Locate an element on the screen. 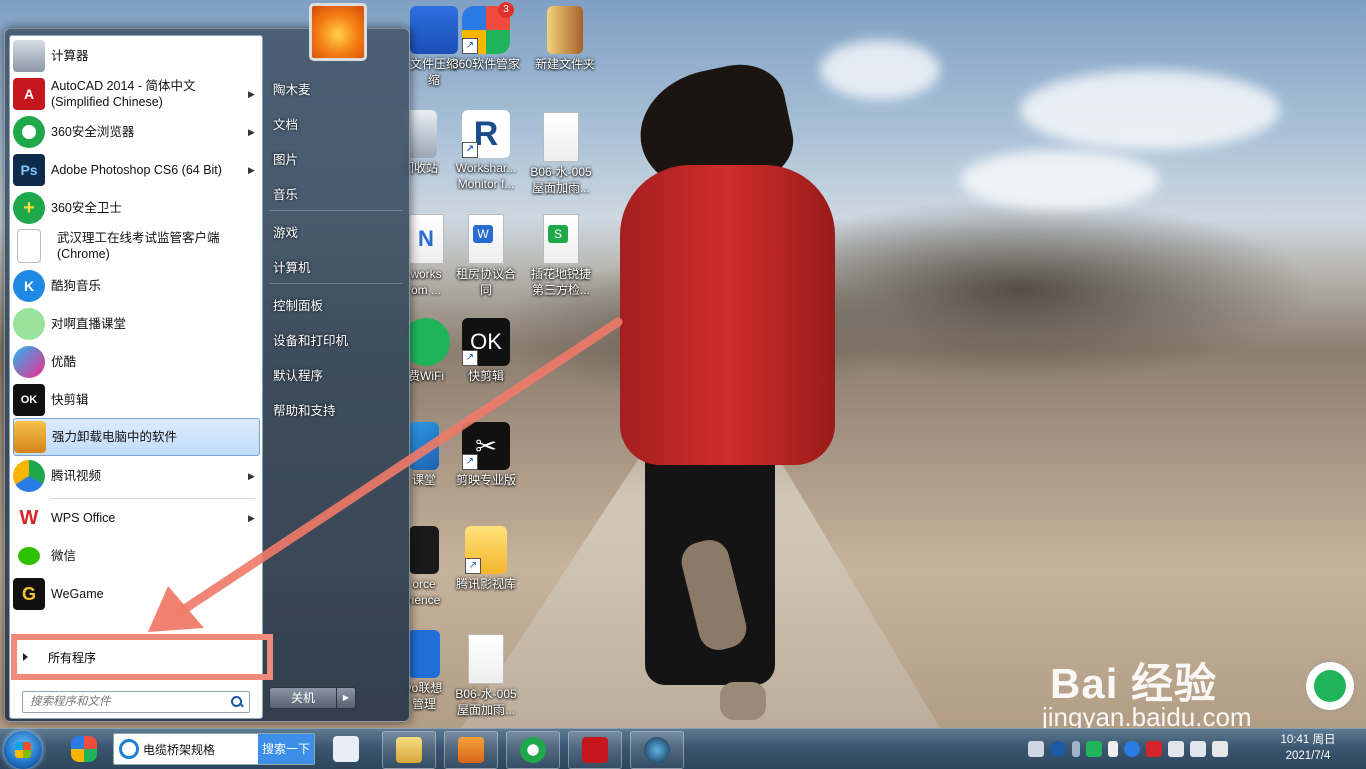 This screenshot has height=769, width=1366. floating-wifi-icon is located at coordinates (1330, 686).